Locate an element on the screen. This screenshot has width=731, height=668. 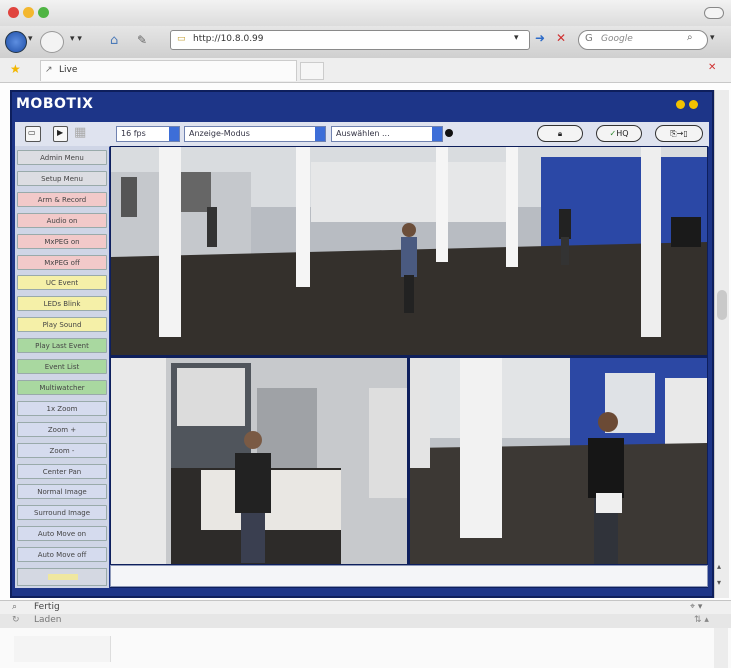
play-icon: ▶ is located at coordinates (60, 132).